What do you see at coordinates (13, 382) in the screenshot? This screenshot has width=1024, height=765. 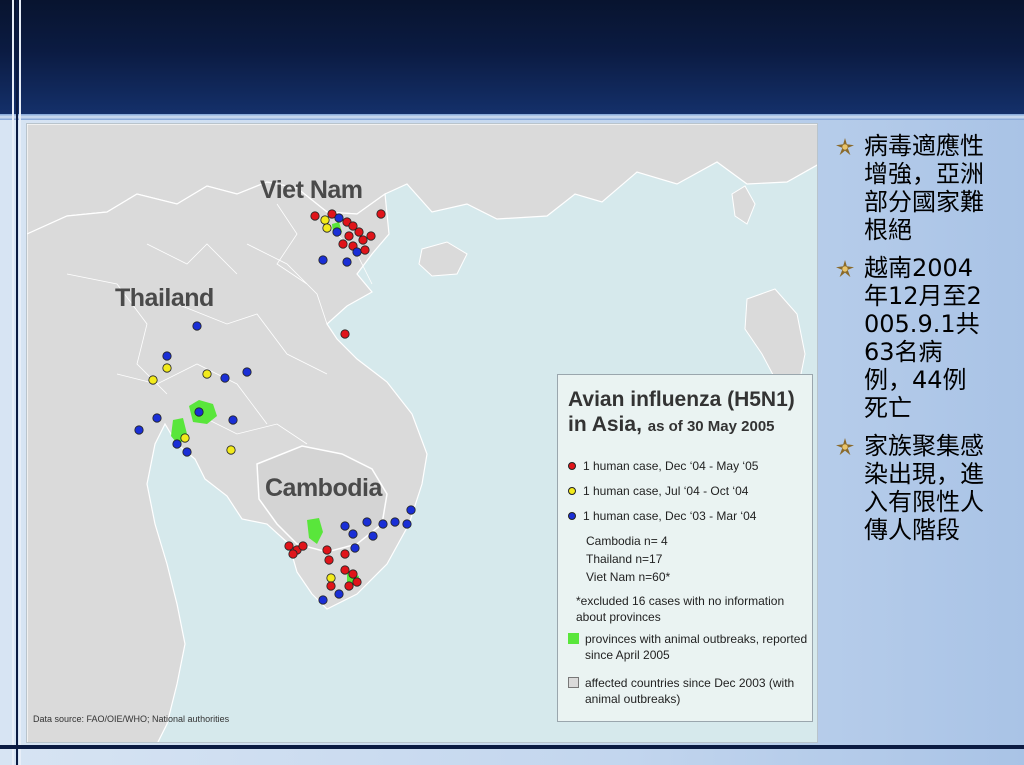 I see `left-frame-line` at bounding box center [13, 382].